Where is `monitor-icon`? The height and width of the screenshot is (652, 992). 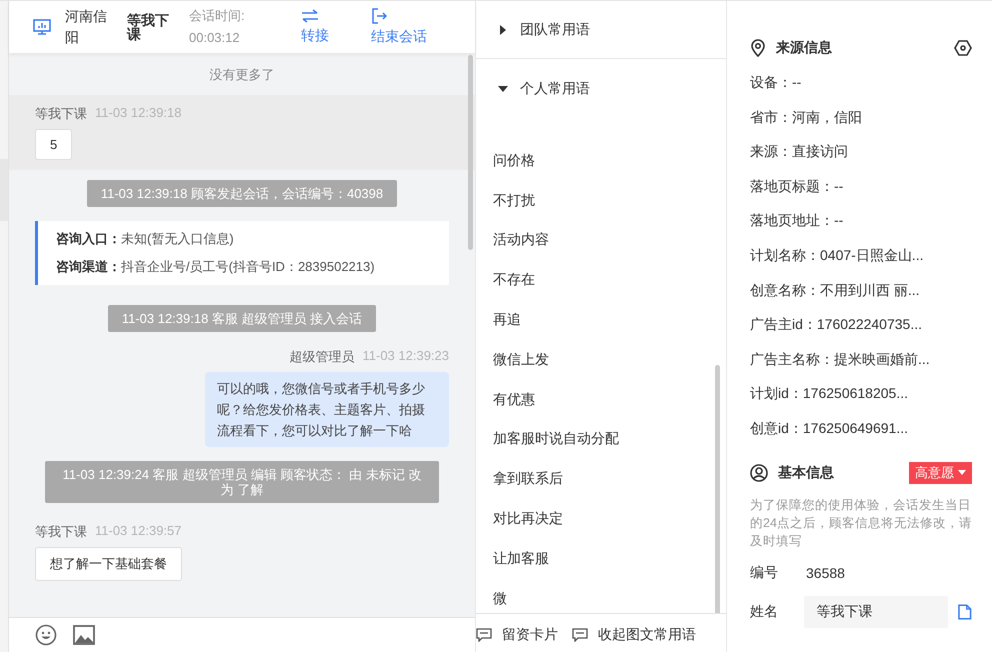
monitor-icon is located at coordinates (42, 27).